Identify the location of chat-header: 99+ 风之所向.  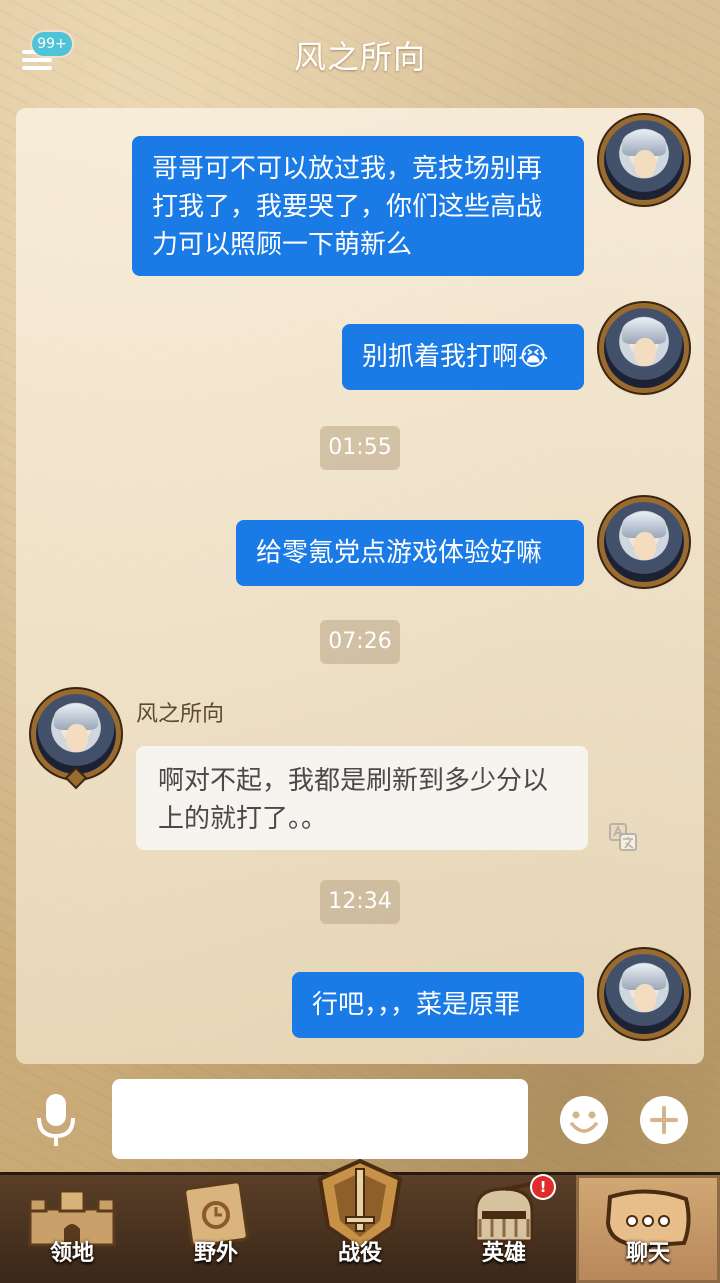
(360, 54).